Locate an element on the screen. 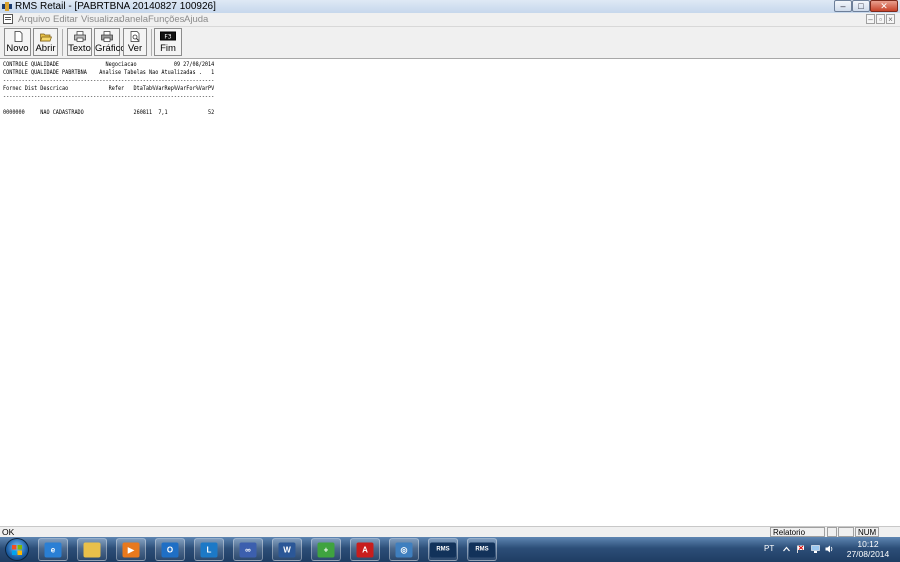  minimize-button: – is located at coordinates (843, 6).